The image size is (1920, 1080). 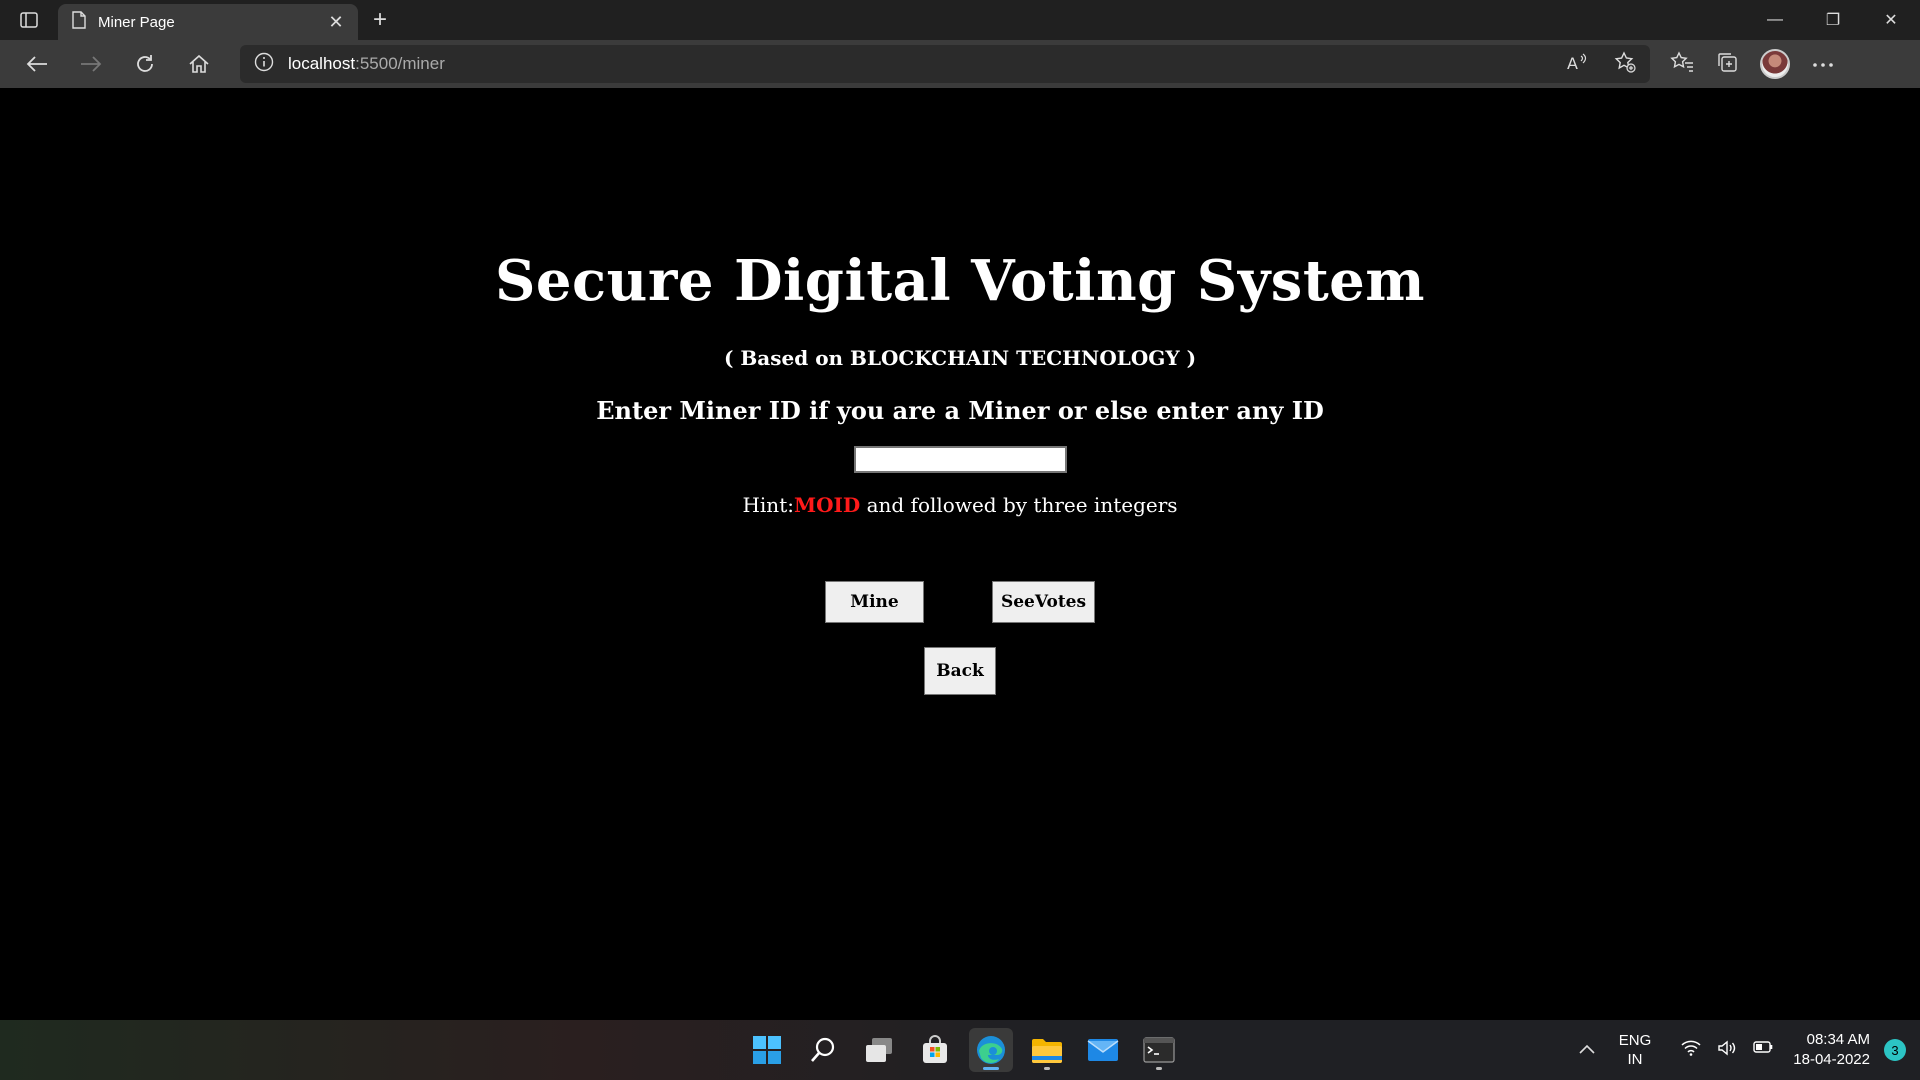 What do you see at coordinates (1833, 20) in the screenshot?
I see `restore-button: ❐` at bounding box center [1833, 20].